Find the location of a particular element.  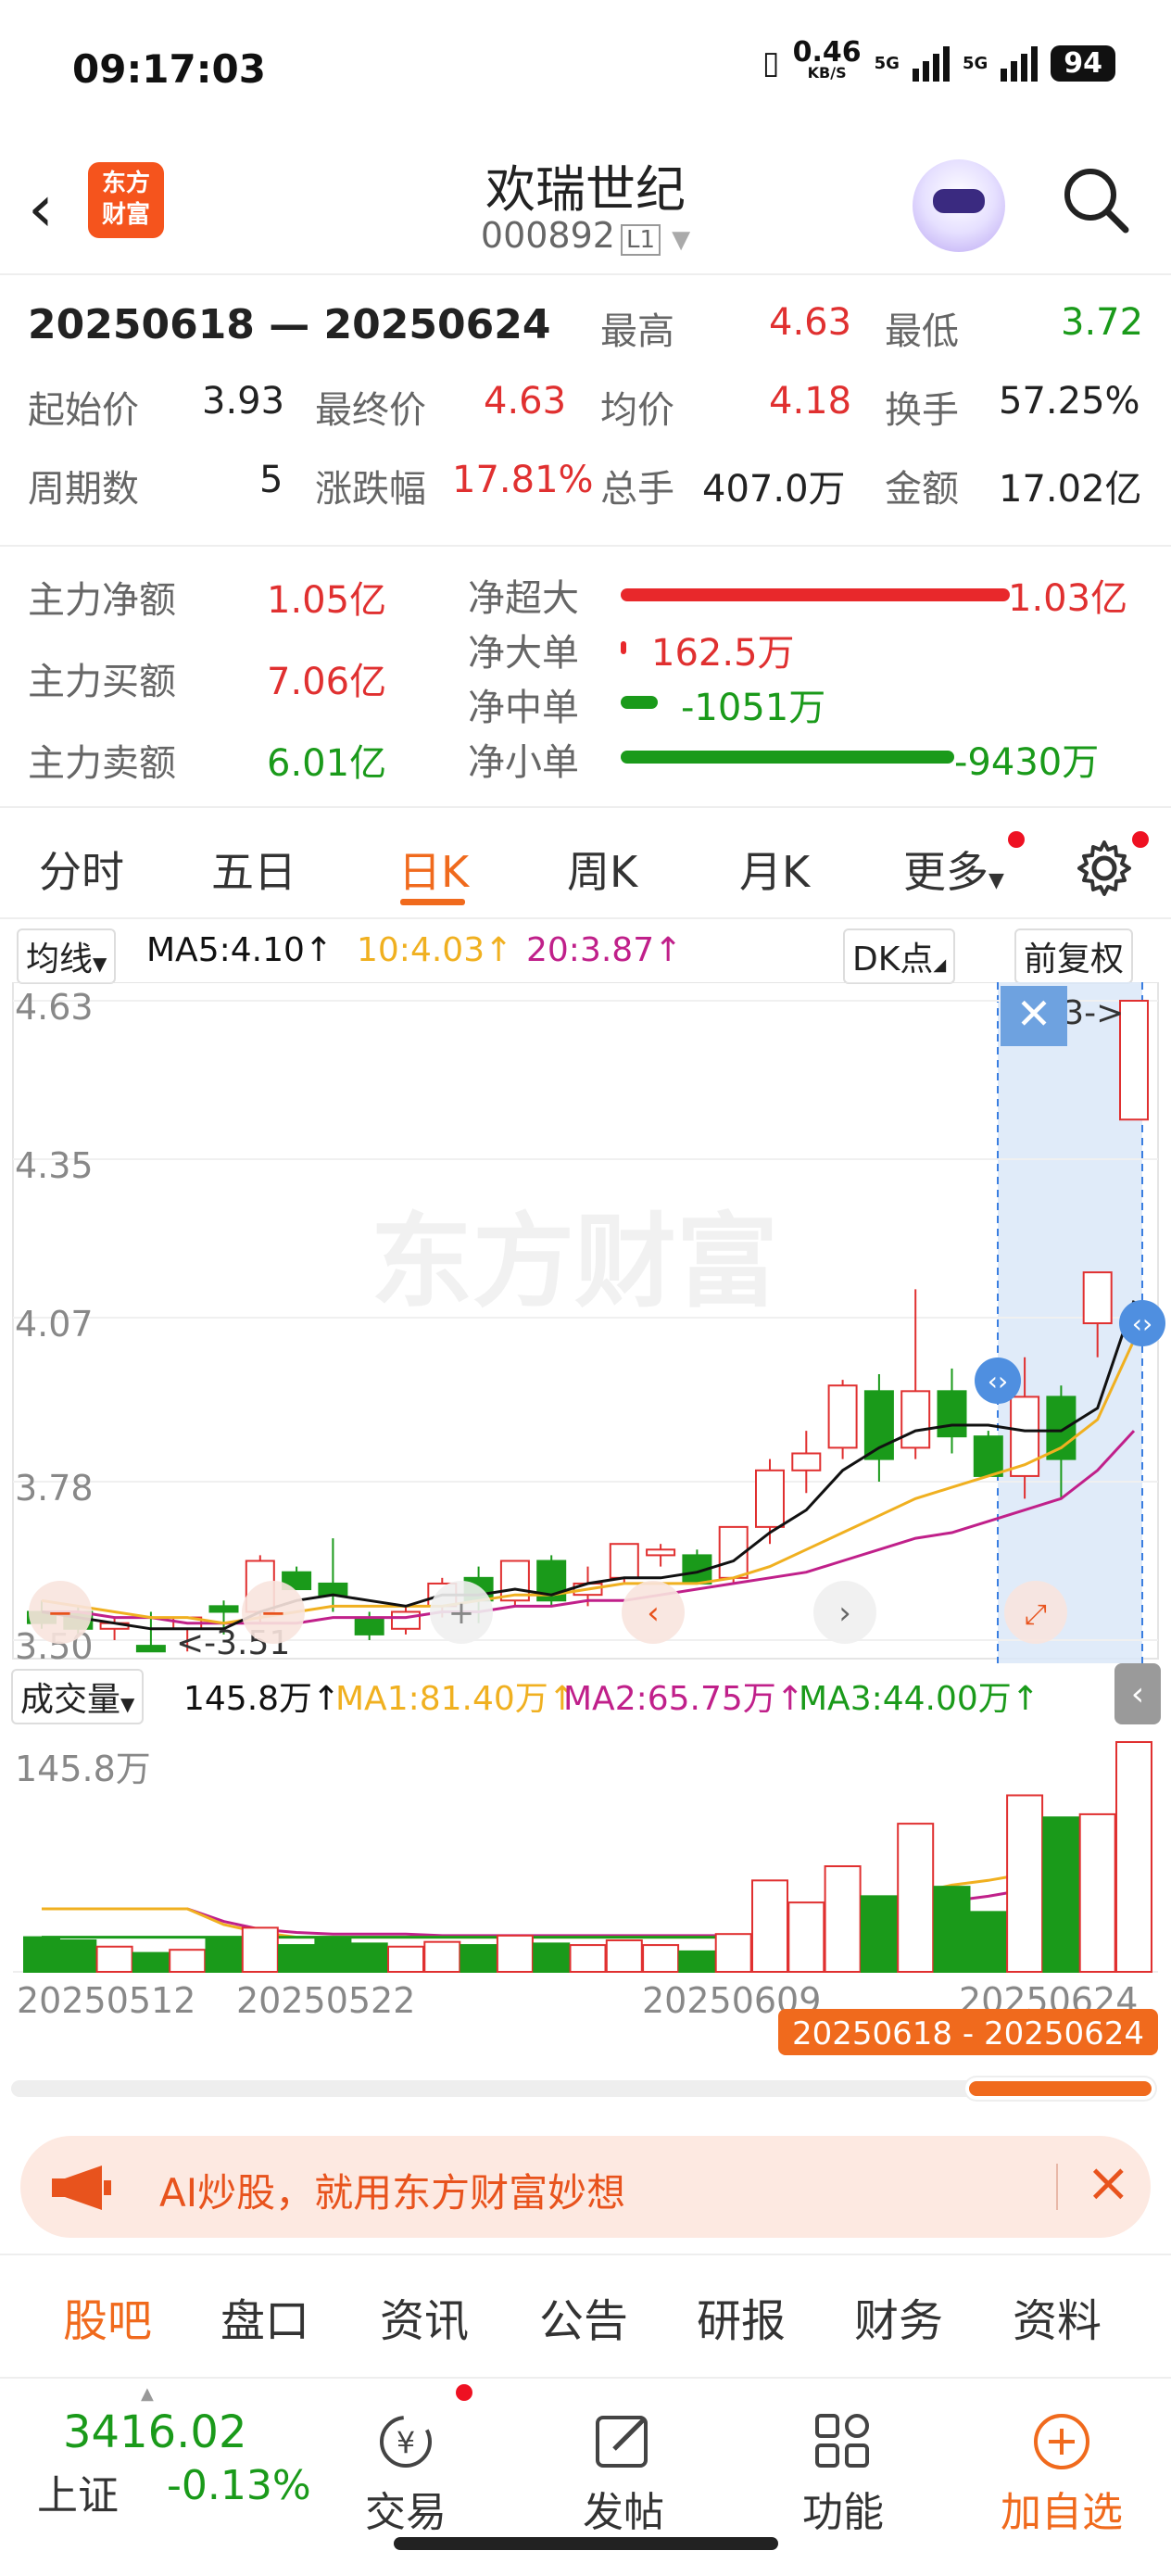

tab-monthly-k: 月K is located at coordinates (775, 869).